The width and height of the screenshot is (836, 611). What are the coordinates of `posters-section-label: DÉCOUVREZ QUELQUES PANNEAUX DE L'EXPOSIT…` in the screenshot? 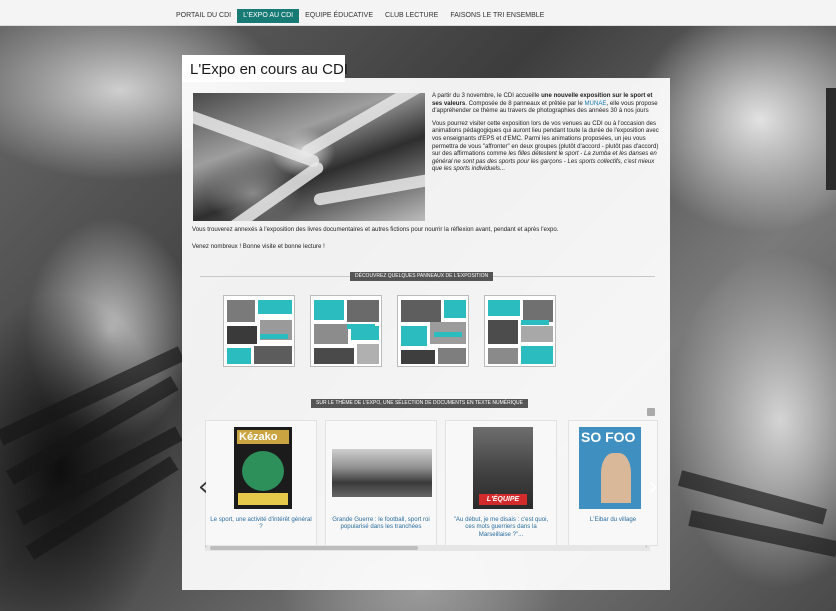 It's located at (422, 276).